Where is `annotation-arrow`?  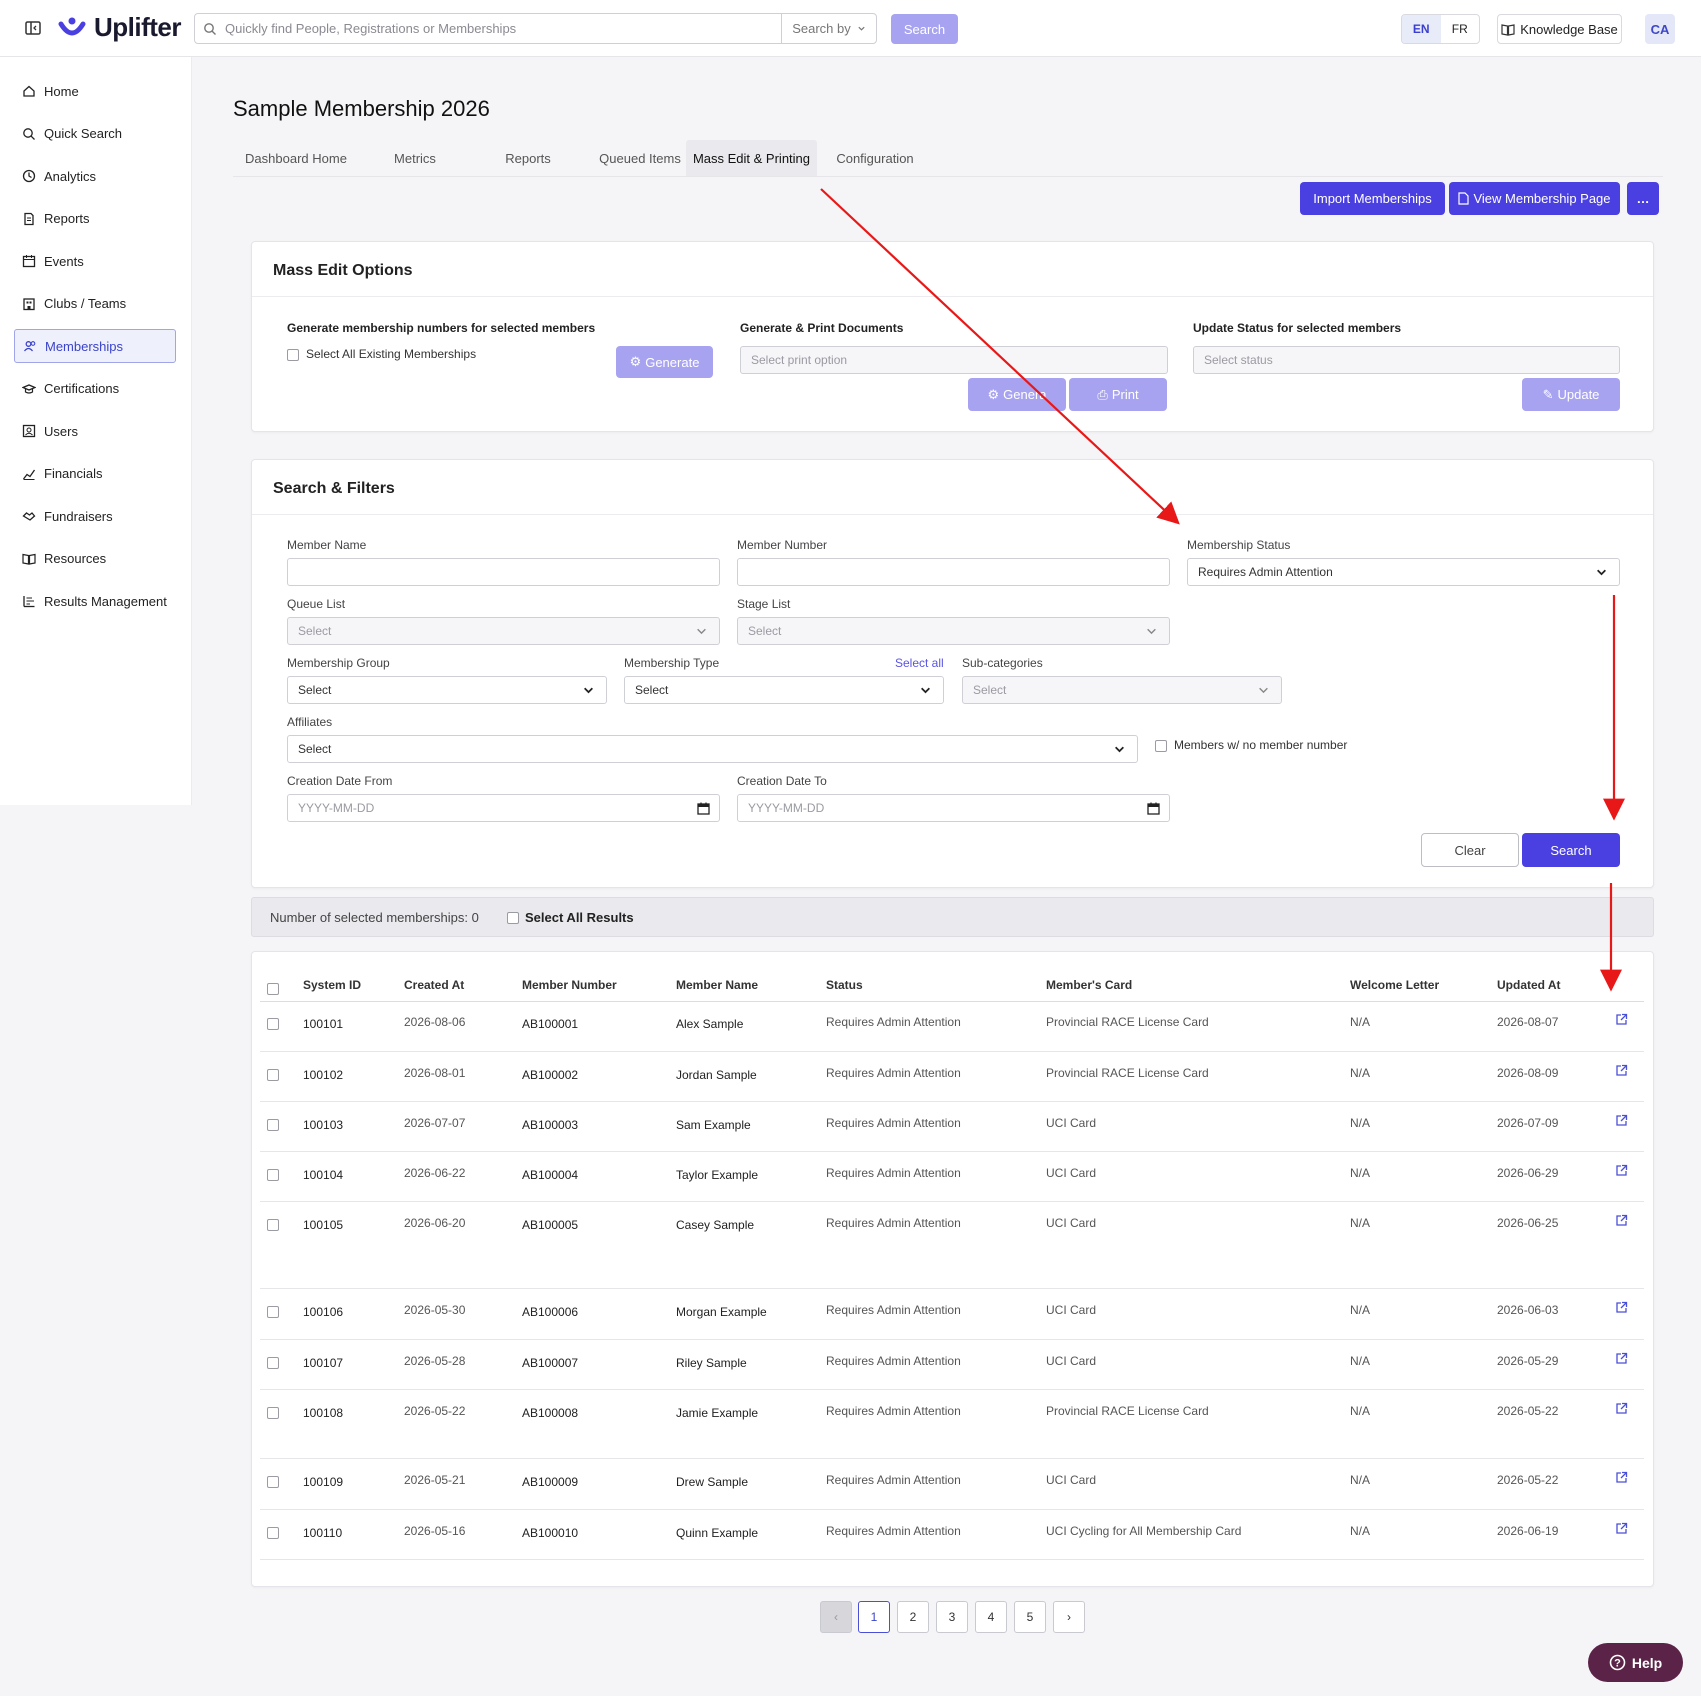
annotation-arrow is located at coordinates (1000, 356).